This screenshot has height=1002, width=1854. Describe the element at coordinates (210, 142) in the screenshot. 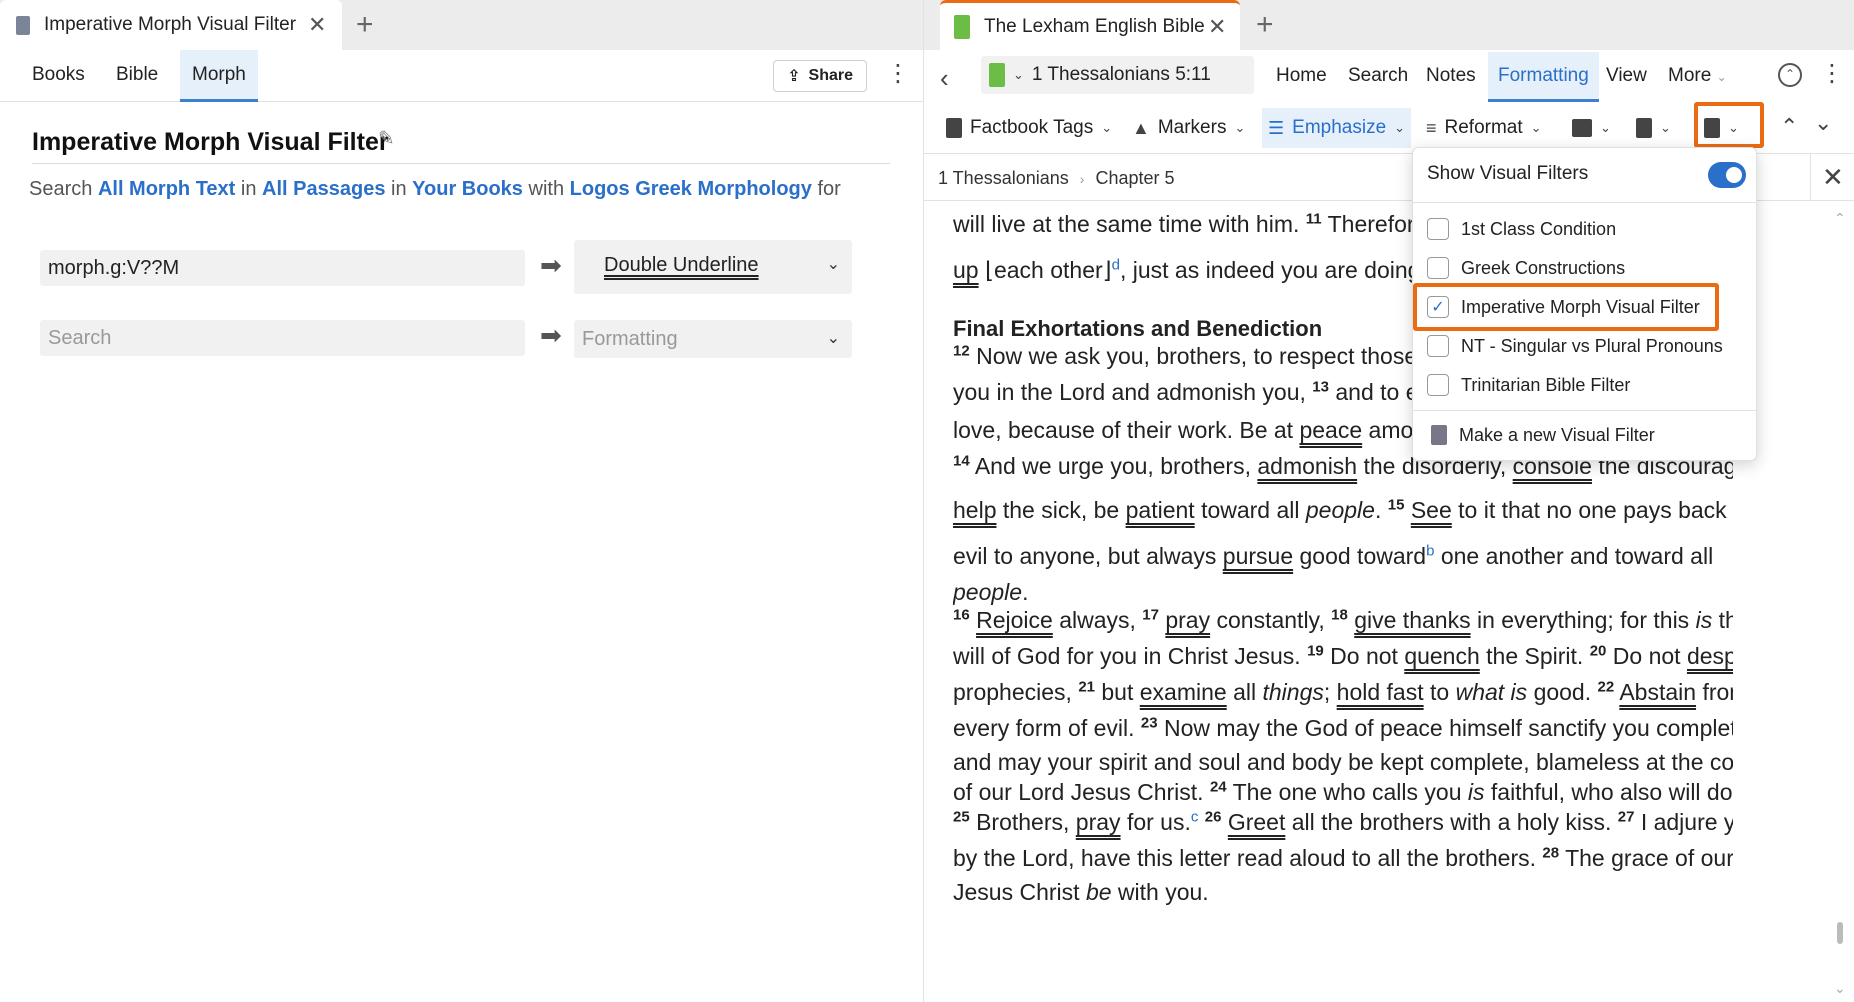

I see `page-title: Imperative Morph Visual Filter` at that location.